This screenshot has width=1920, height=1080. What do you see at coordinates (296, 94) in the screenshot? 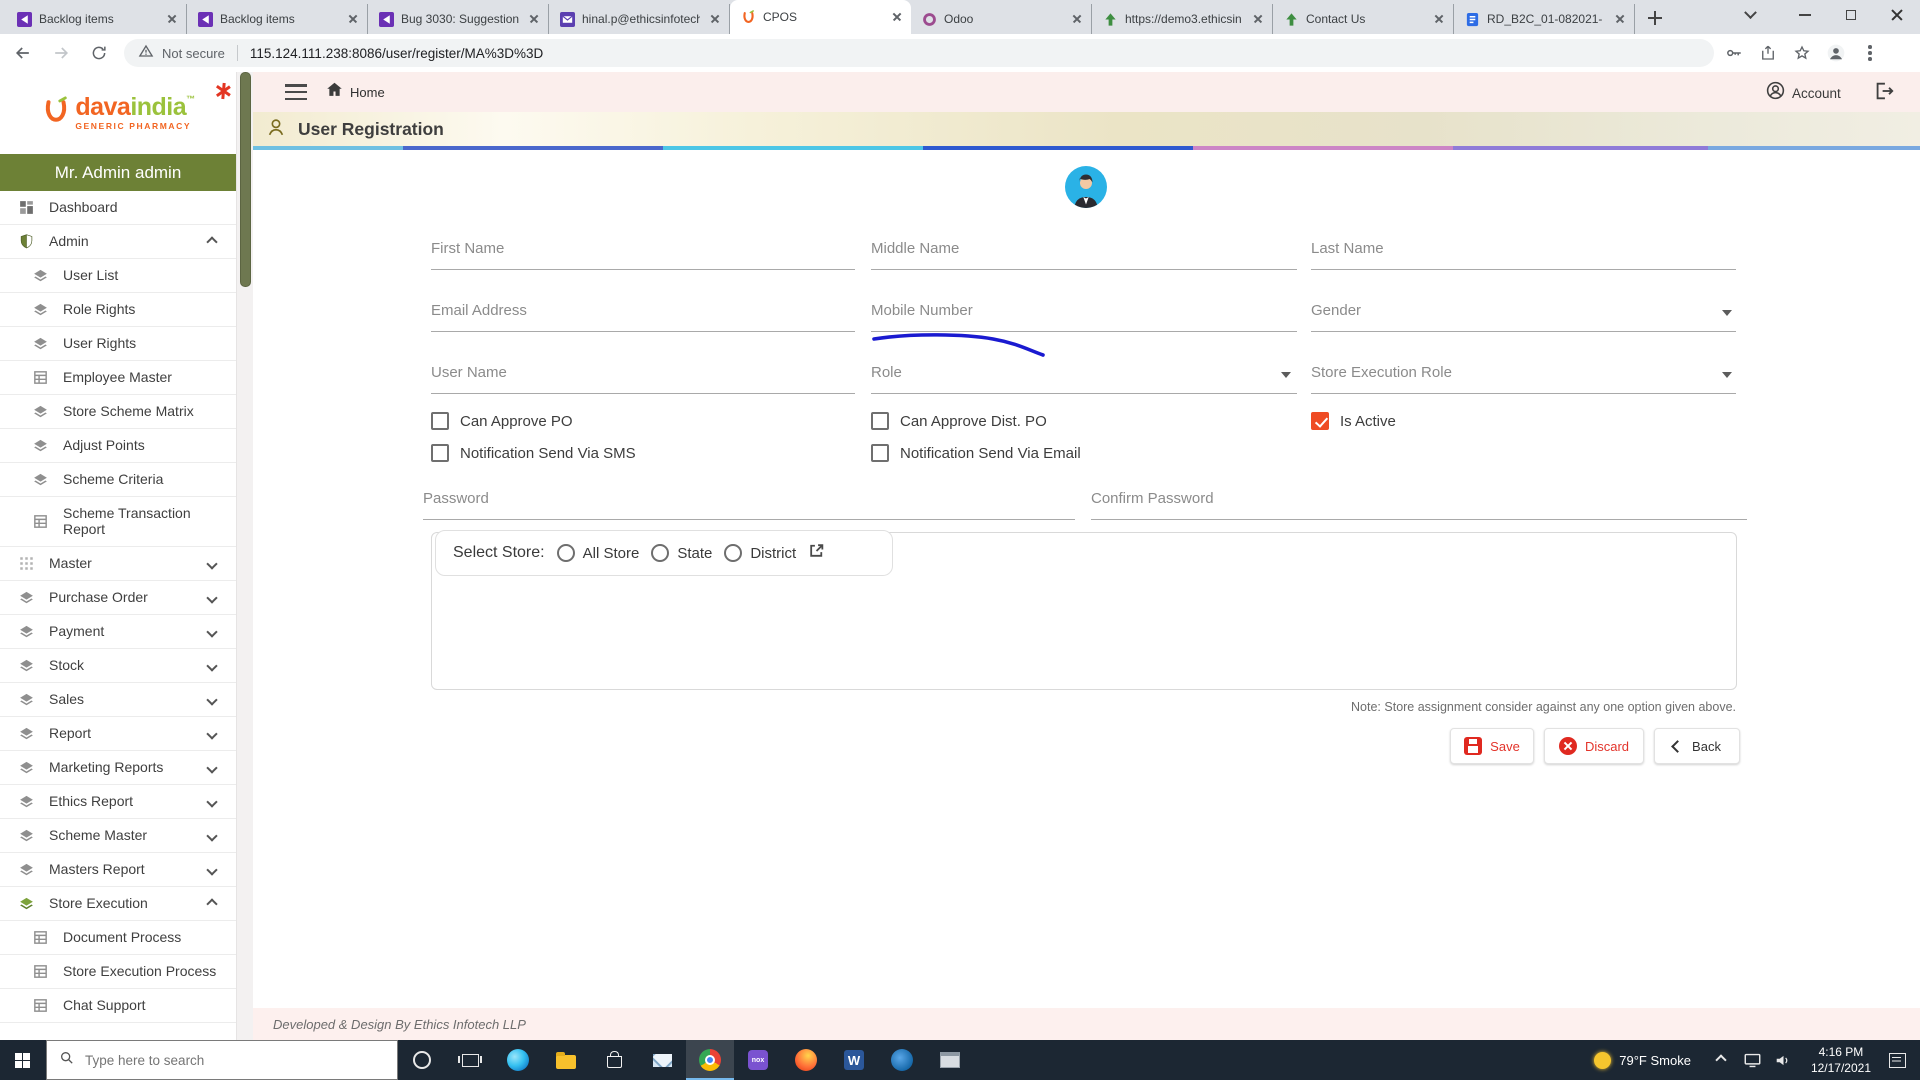
I see `hamburger-menu-icon` at bounding box center [296, 94].